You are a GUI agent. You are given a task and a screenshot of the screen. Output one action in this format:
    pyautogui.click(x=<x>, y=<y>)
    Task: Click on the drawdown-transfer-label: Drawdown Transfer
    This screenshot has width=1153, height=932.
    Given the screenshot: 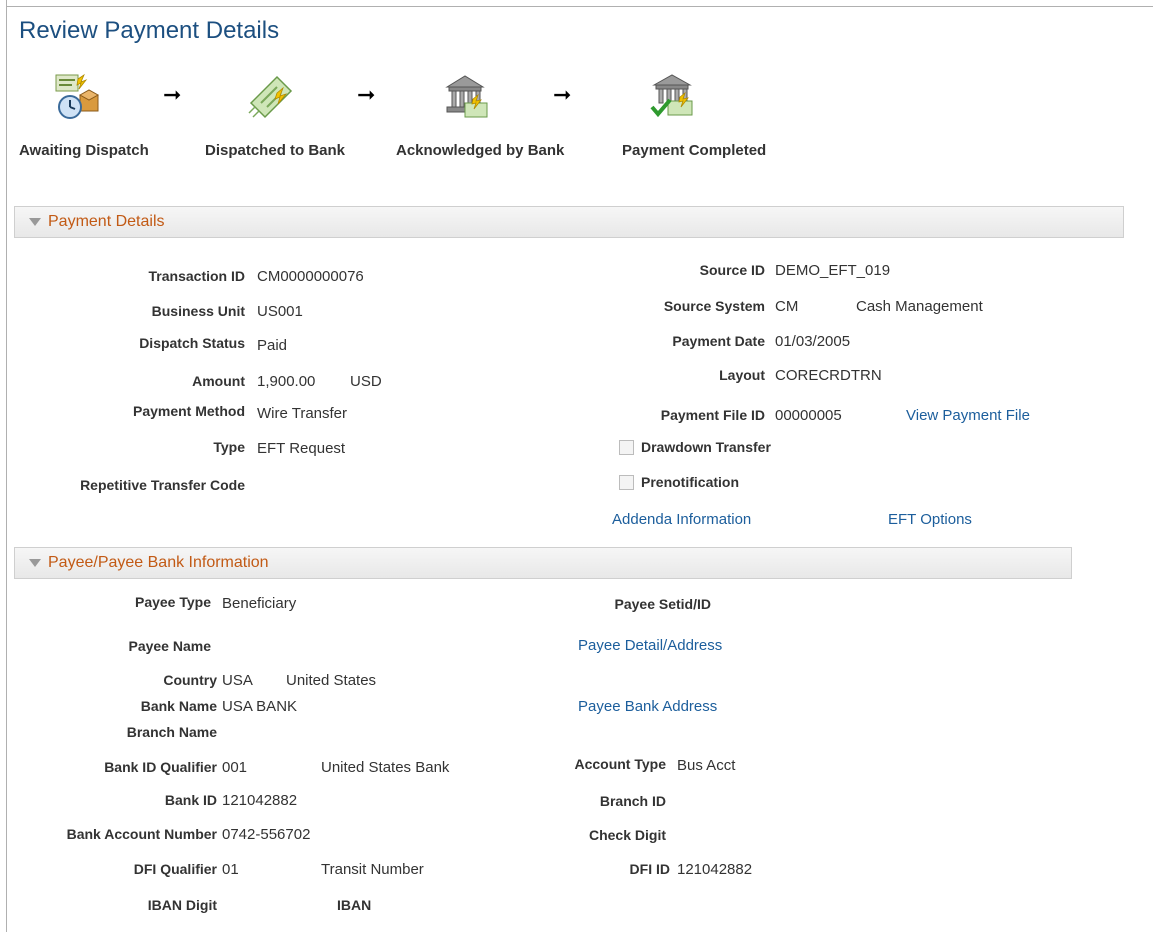 What is the action you would take?
    pyautogui.click(x=706, y=447)
    